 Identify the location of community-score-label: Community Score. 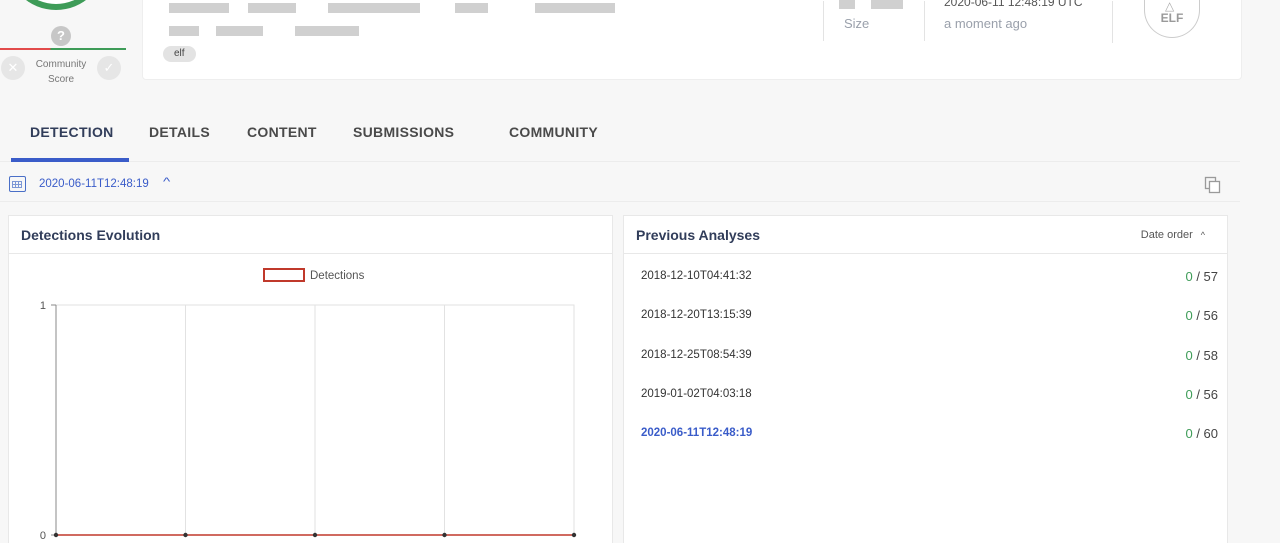
(61, 72).